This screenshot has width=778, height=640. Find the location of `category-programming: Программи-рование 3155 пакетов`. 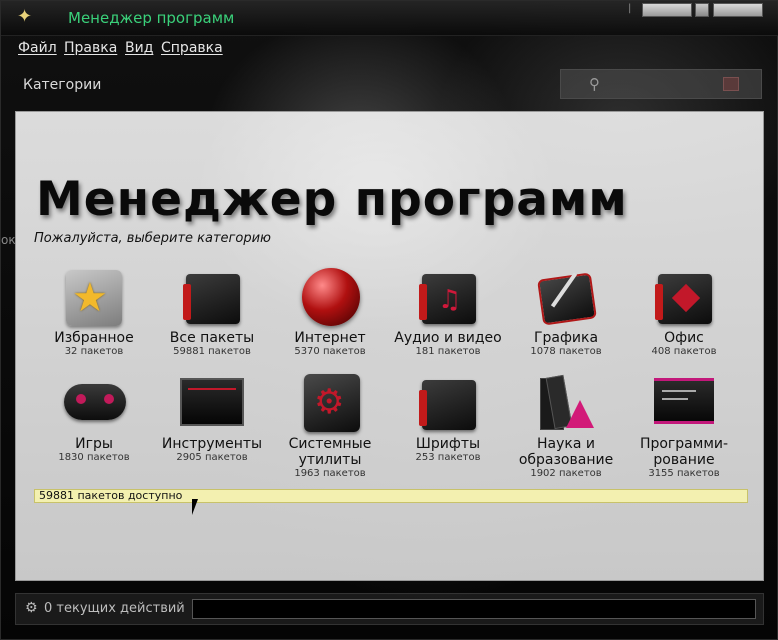

category-programming: Программи-рование 3155 пакетов is located at coordinates (684, 427).